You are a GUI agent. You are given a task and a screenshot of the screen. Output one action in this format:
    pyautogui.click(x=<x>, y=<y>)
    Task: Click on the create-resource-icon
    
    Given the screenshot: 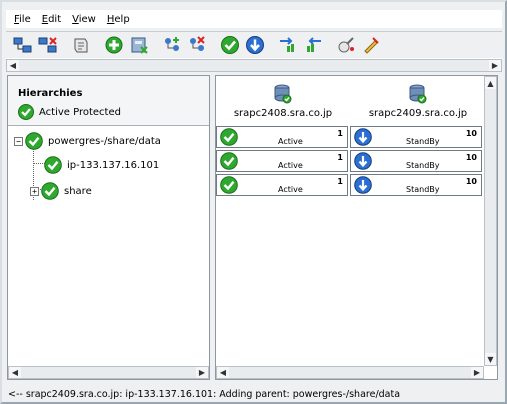 What is the action you would take?
    pyautogui.click(x=114, y=45)
    